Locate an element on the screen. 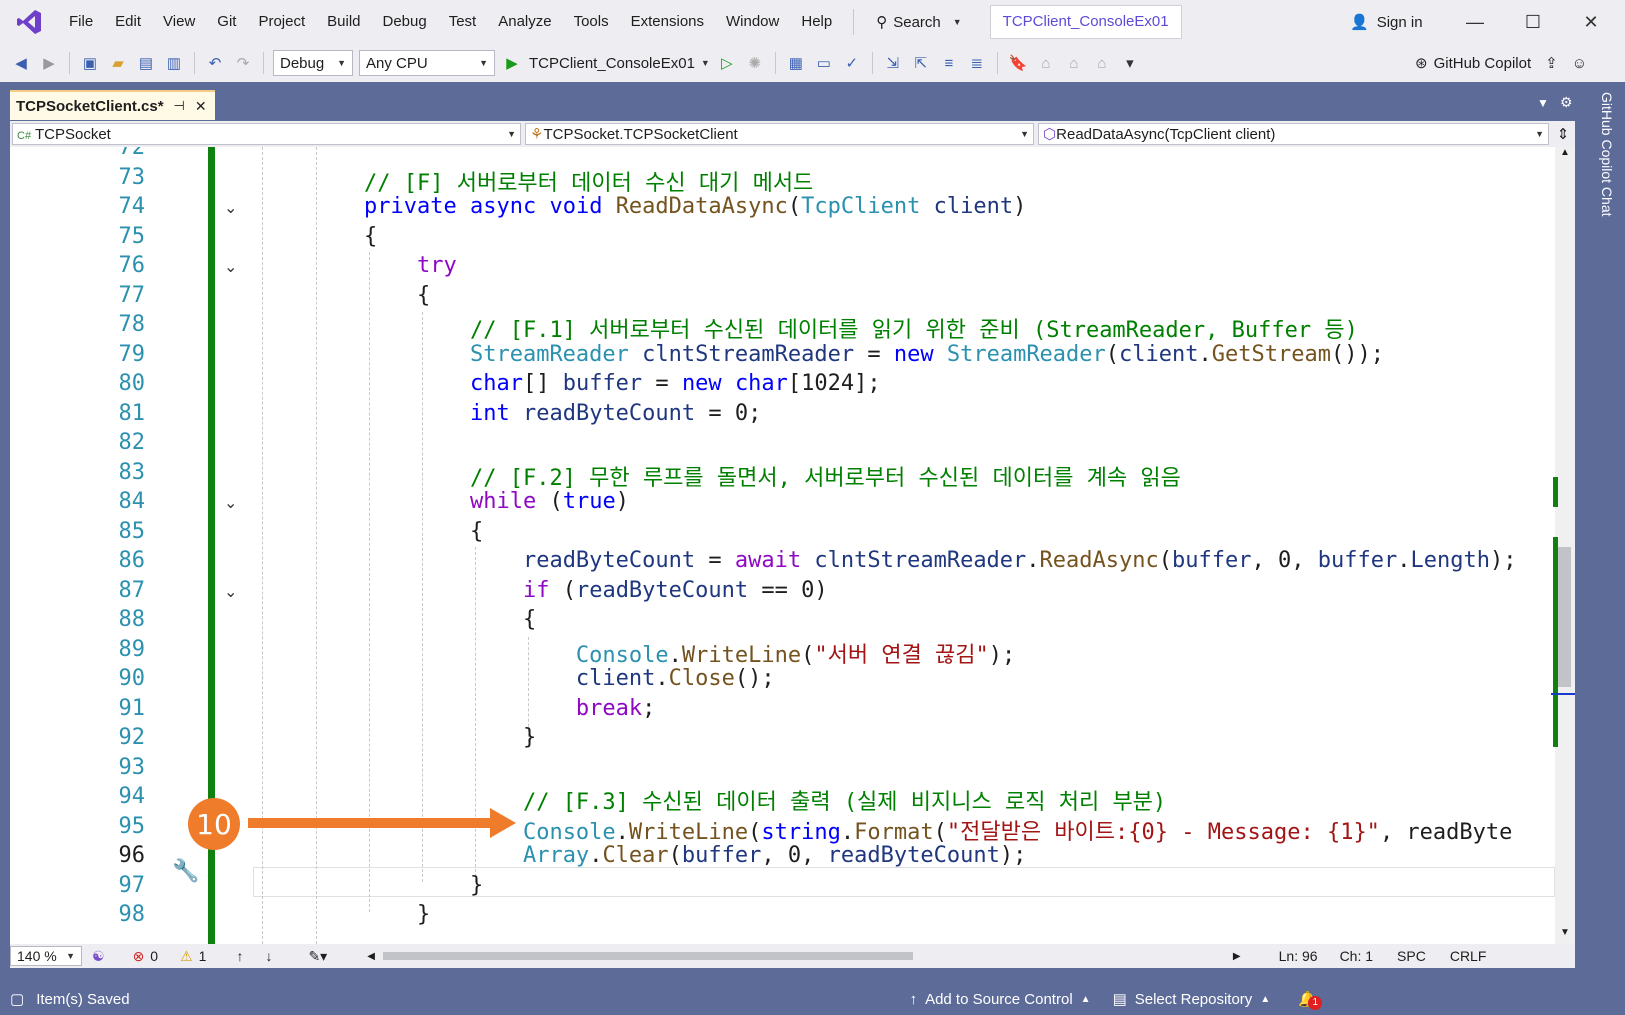 The image size is (1625, 1015). code-line: Console.WriteLine("서버 연결 끊김"); is located at coordinates (689, 653).